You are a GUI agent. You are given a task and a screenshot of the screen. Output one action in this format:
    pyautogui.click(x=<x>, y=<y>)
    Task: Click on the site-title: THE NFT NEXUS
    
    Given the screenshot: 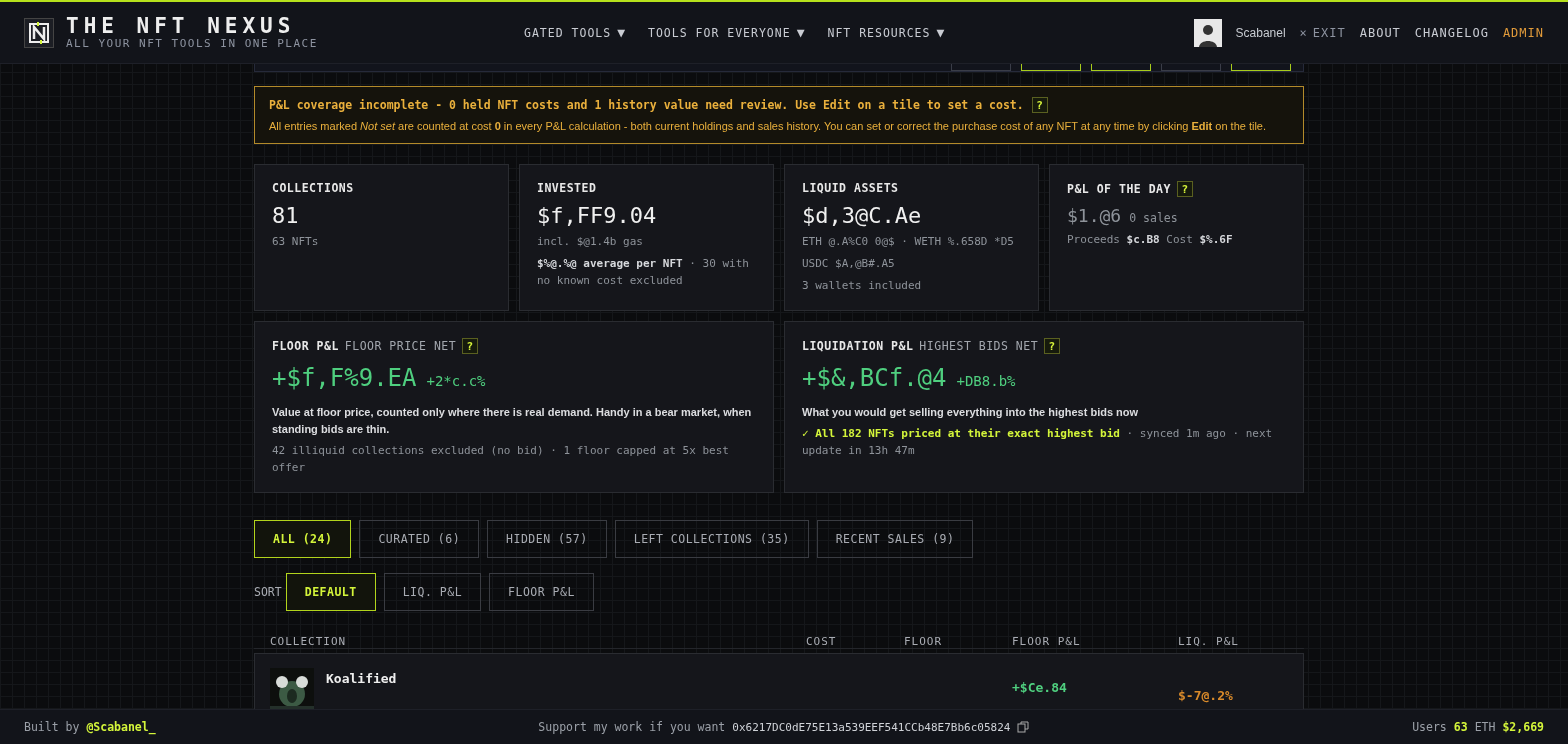 What is the action you would take?
    pyautogui.click(x=181, y=26)
    